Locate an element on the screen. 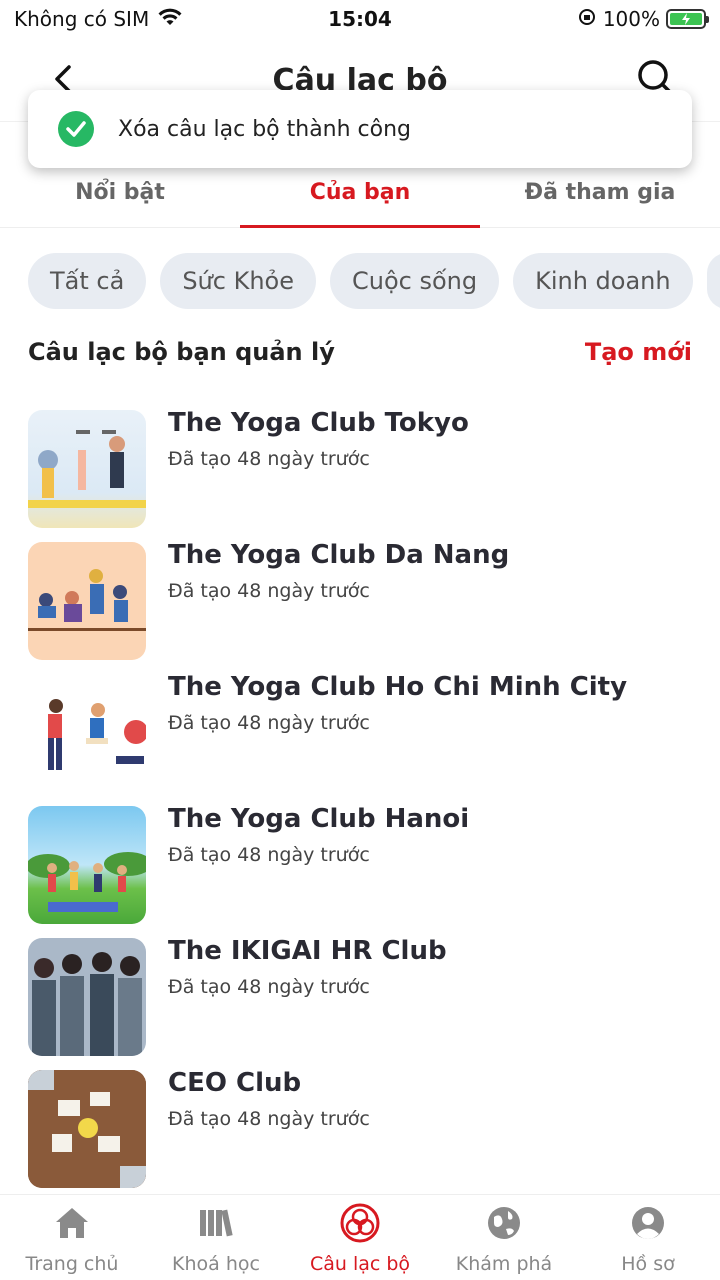 This screenshot has width=720, height=1280. section-title: Câu lạc bộ bạn quản lý is located at coordinates (181, 352).